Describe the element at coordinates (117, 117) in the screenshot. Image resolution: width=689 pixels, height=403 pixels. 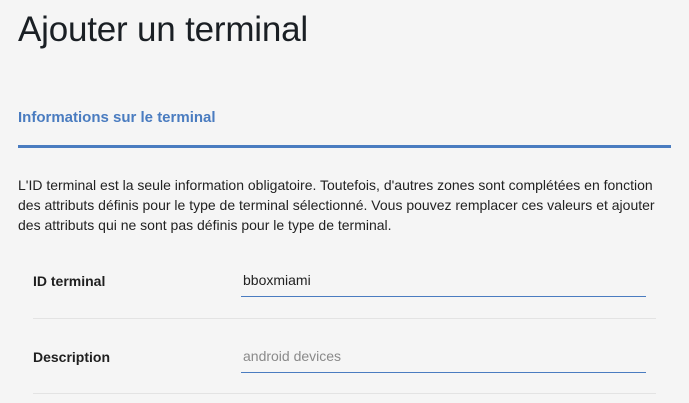
I see `section-heading: Informations sur le terminal` at that location.